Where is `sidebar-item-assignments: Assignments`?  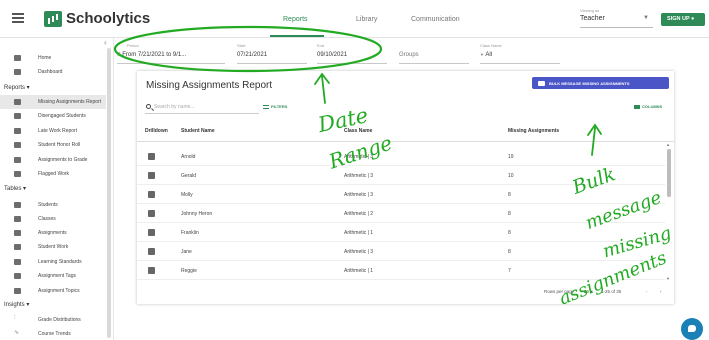 sidebar-item-assignments: Assignments is located at coordinates (53, 233).